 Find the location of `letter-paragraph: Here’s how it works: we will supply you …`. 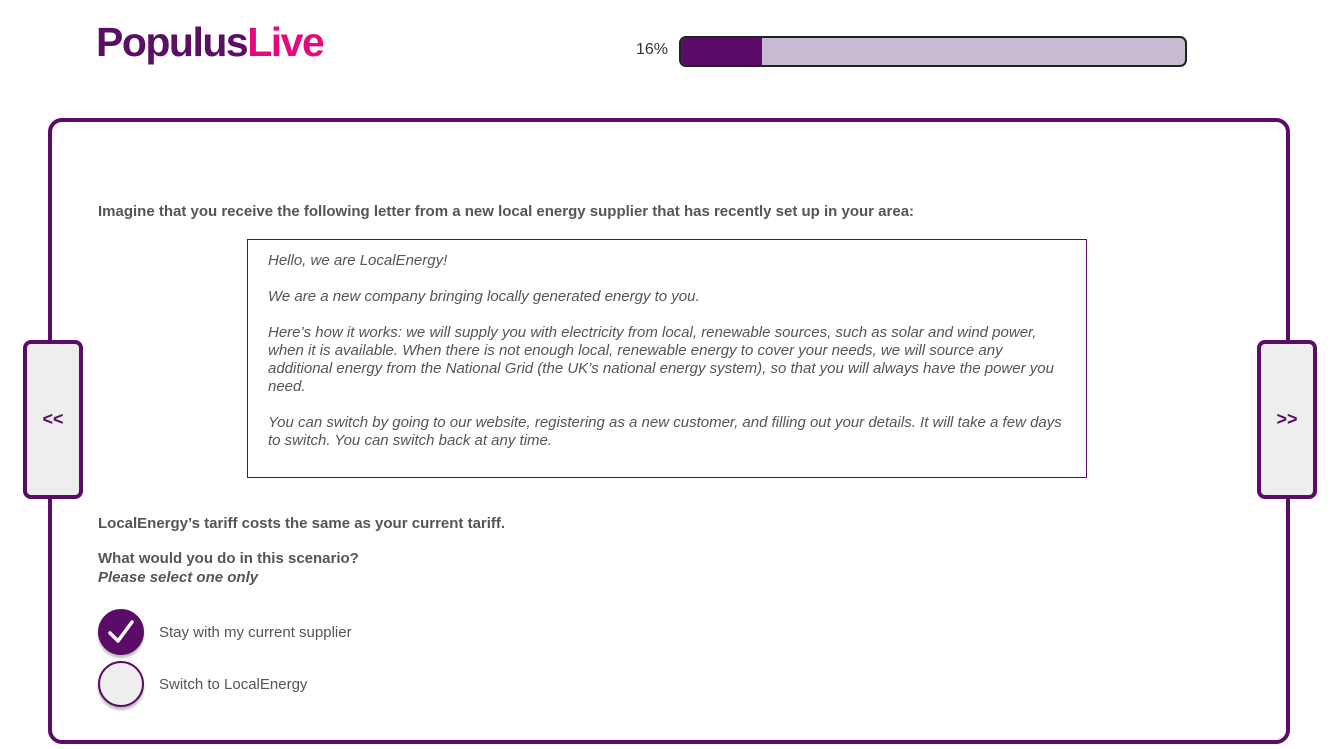

letter-paragraph: Here’s how it works: we will supply you … is located at coordinates (661, 359).